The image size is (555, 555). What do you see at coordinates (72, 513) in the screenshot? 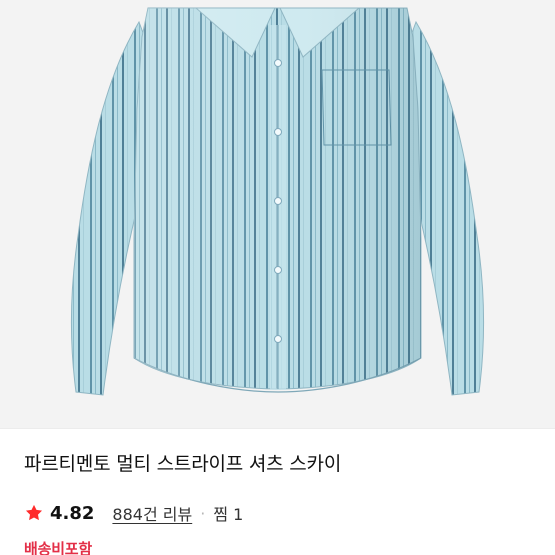
I see `rating-score: 4.82` at bounding box center [72, 513].